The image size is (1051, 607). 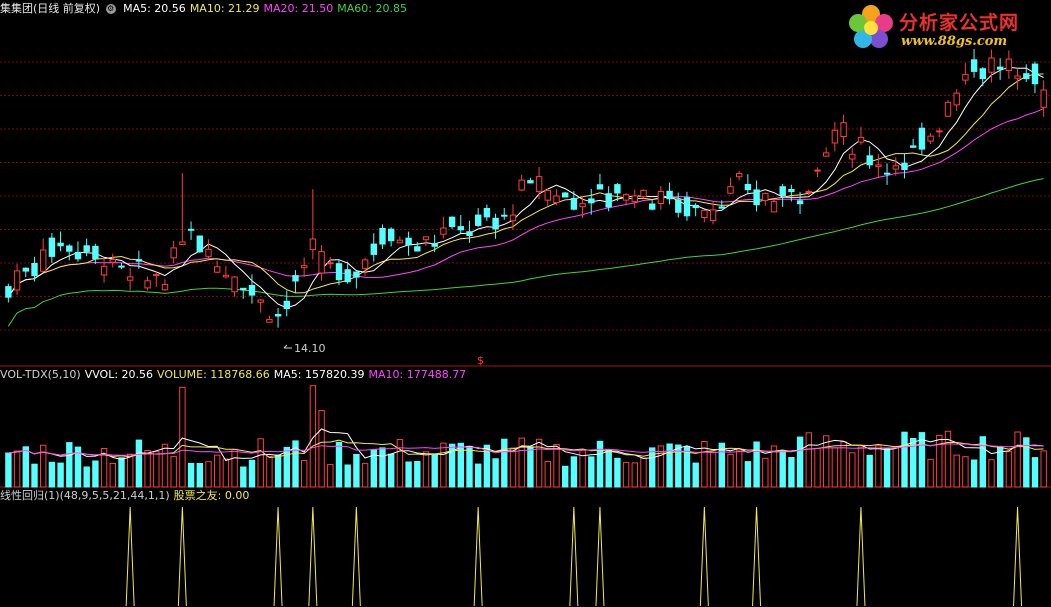 What do you see at coordinates (126, 495) in the screenshot?
I see `indicator-legend: 线性回归(1)(48,9,5,5,21,44,1,1) 股票之友: 0.00` at bounding box center [126, 495].